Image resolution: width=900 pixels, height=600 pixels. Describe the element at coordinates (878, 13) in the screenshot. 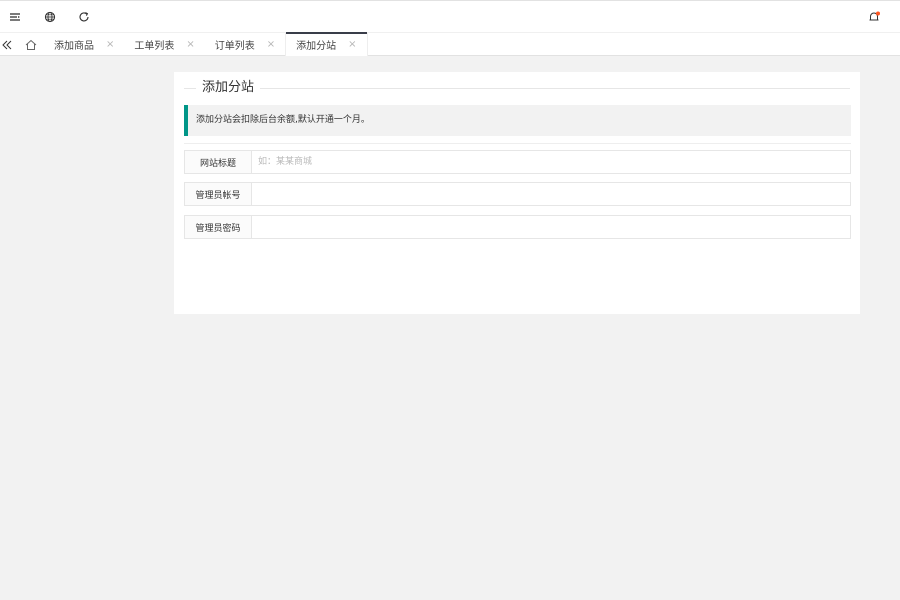

I see `notification-dot` at that location.